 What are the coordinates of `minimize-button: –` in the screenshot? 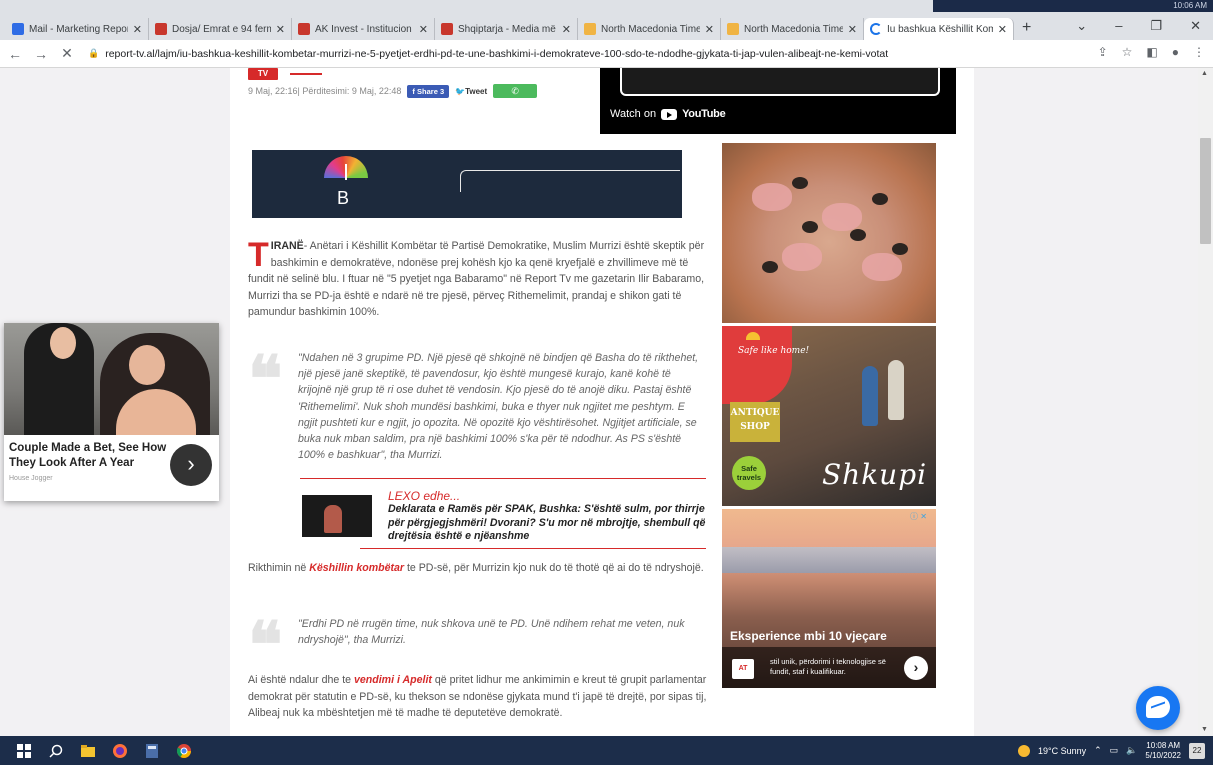 It's located at (1118, 26).